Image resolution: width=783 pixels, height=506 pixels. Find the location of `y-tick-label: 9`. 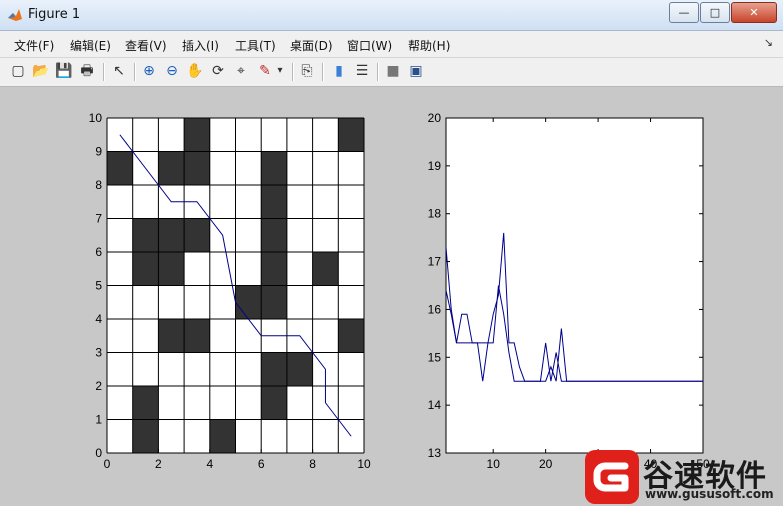

y-tick-label: 9 is located at coordinates (98, 152).